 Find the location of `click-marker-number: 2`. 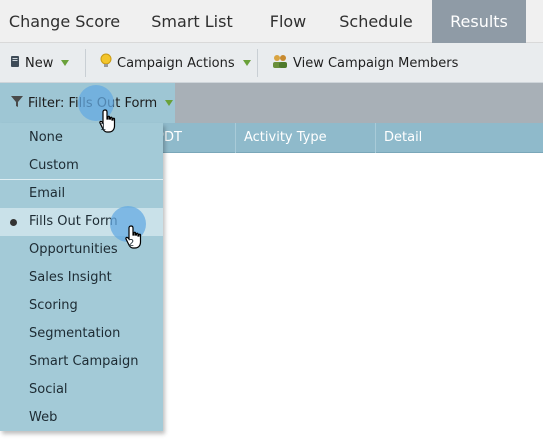

click-marker-number: 2 is located at coordinates (131, 243).